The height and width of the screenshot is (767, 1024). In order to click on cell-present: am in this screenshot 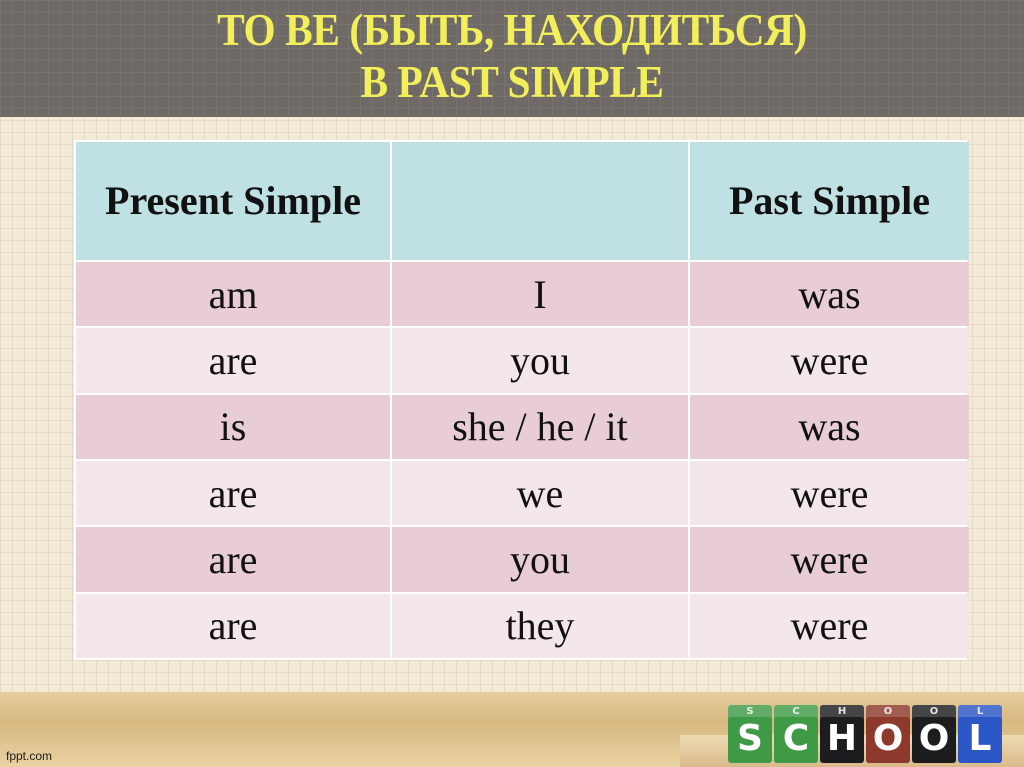, I will do `click(233, 294)`.